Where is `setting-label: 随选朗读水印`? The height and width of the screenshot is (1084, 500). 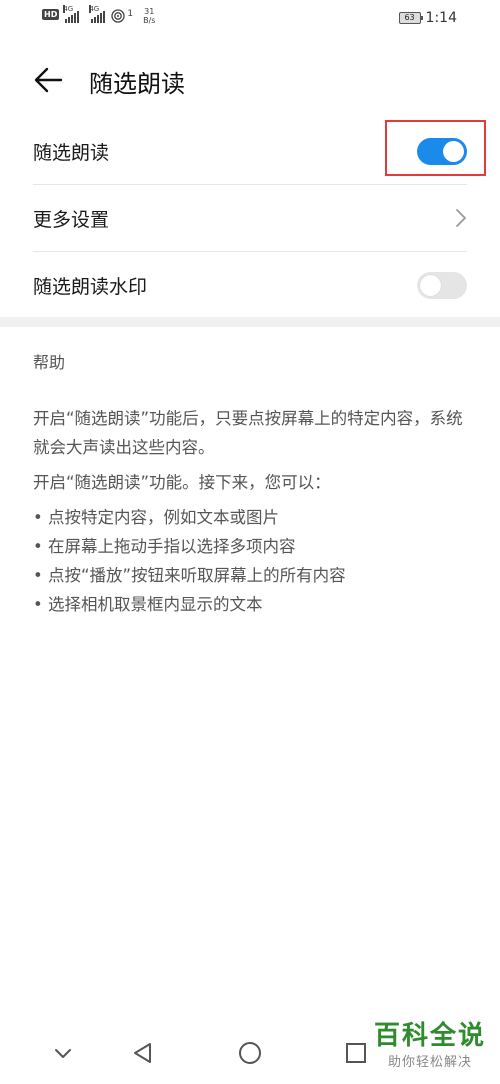 setting-label: 随选朗读水印 is located at coordinates (90, 286).